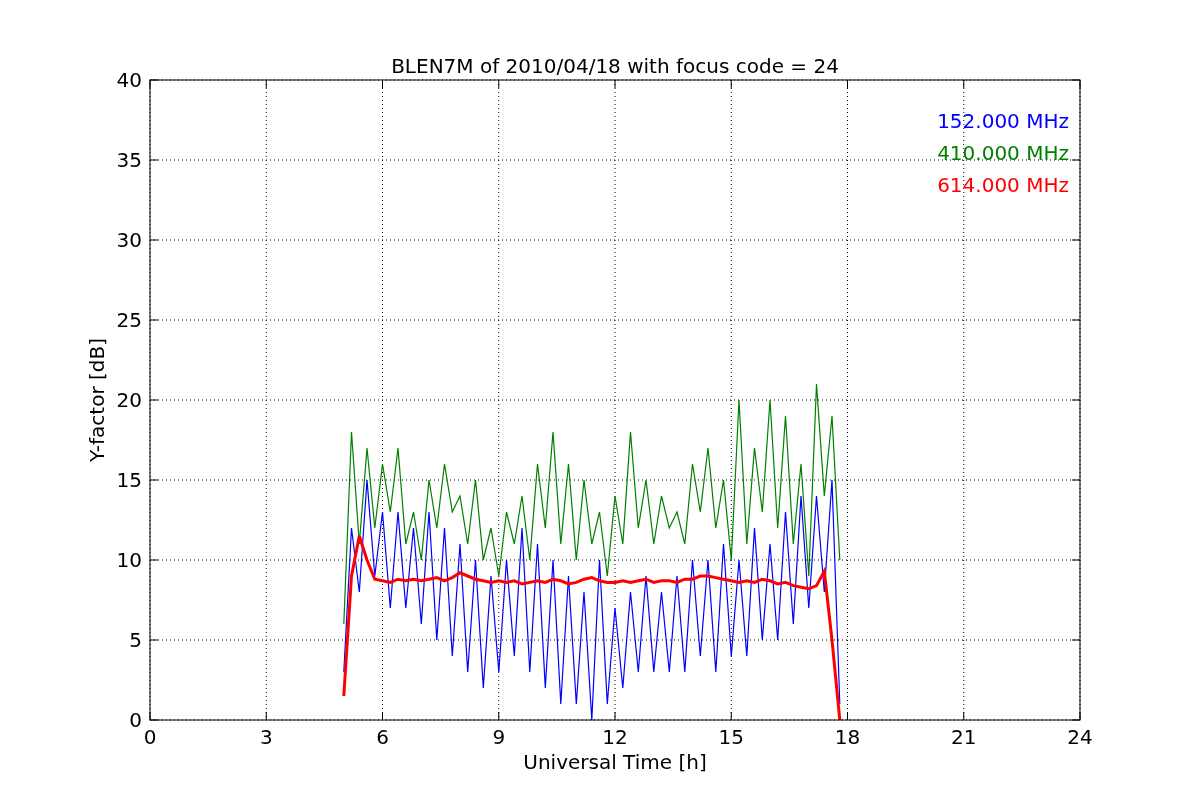 Image resolution: width=1200 pixels, height=800 pixels. What do you see at coordinates (129, 240) in the screenshot?
I see `y-tick-label: 30` at bounding box center [129, 240].